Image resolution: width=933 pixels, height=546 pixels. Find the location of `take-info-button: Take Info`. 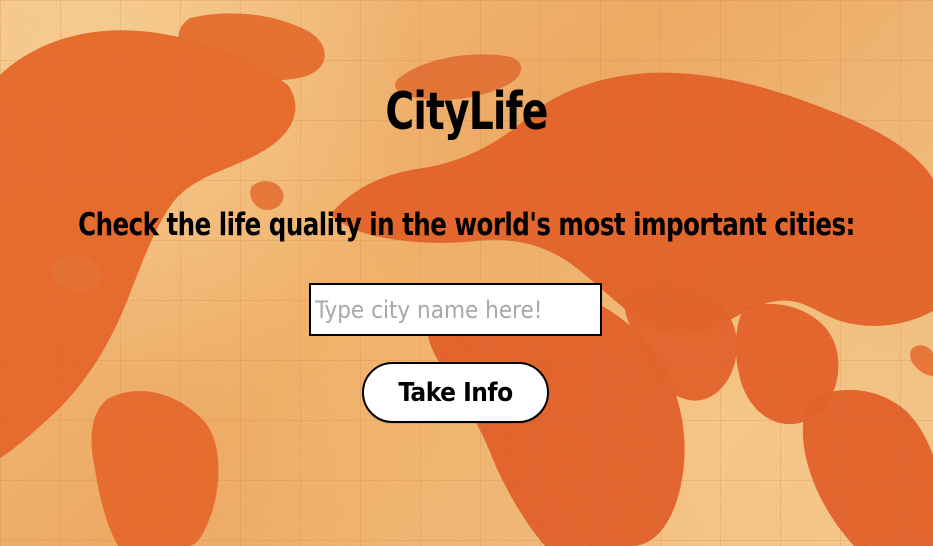

take-info-button: Take Info is located at coordinates (455, 392).